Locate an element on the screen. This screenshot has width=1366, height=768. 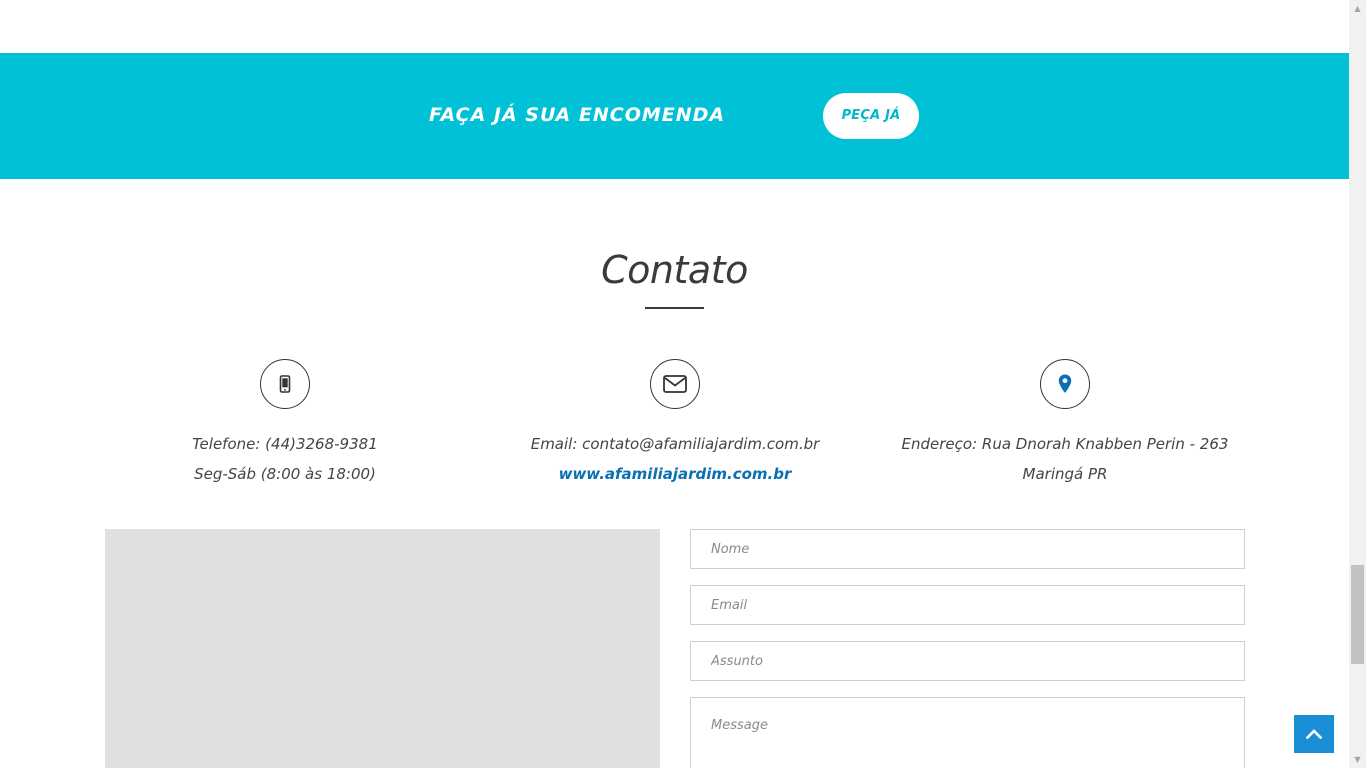
scrollbar-thumb is located at coordinates (1357, 614).